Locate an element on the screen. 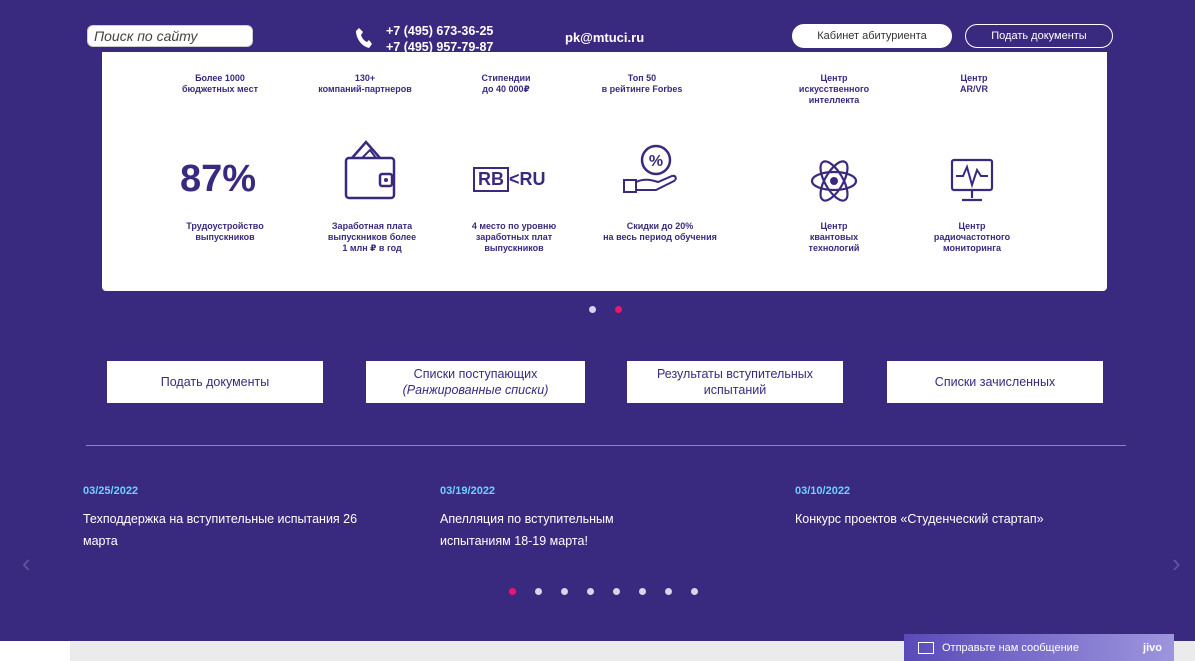  feature-line: 1 млн ₽ в год is located at coordinates (372, 248).